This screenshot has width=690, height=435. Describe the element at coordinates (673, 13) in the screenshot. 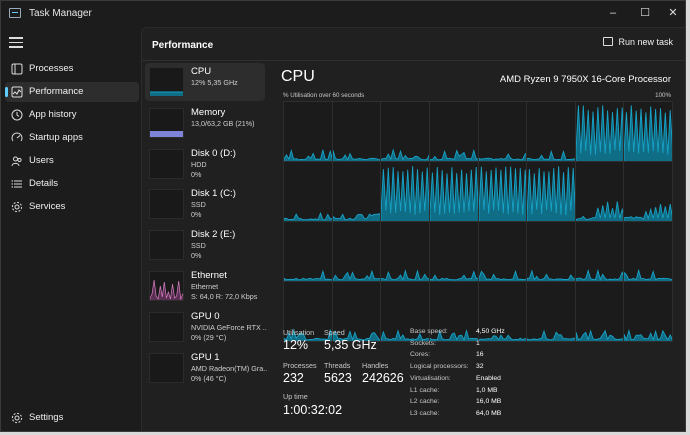

I see `close-button: ✕` at that location.